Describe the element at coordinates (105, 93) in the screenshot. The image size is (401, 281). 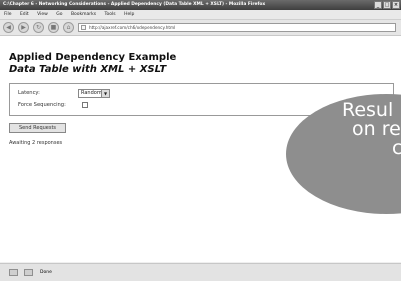
I see `chevron-down-icon: ▼` at that location.